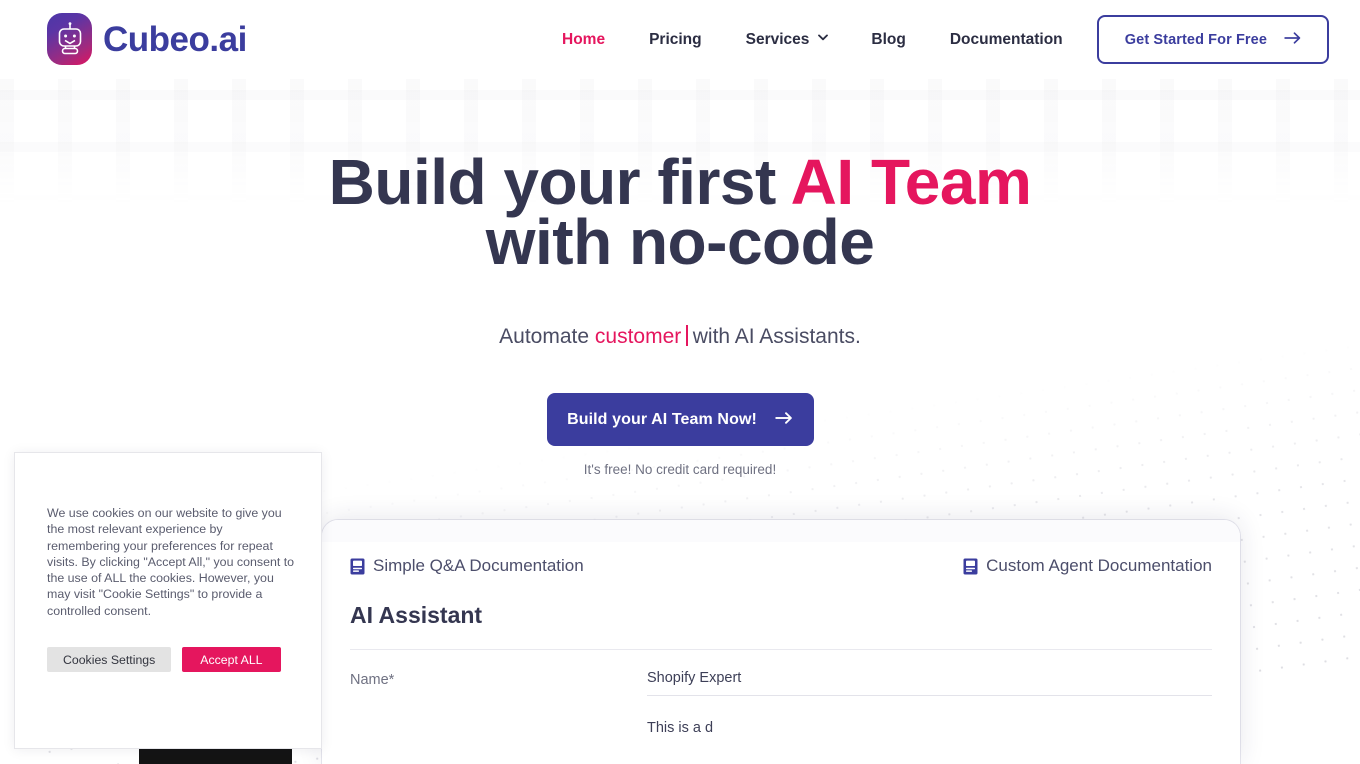 The image size is (1360, 764). What do you see at coordinates (776, 336) in the screenshot?
I see `hero-subtitle-suffix: with AI Assistants.` at bounding box center [776, 336].